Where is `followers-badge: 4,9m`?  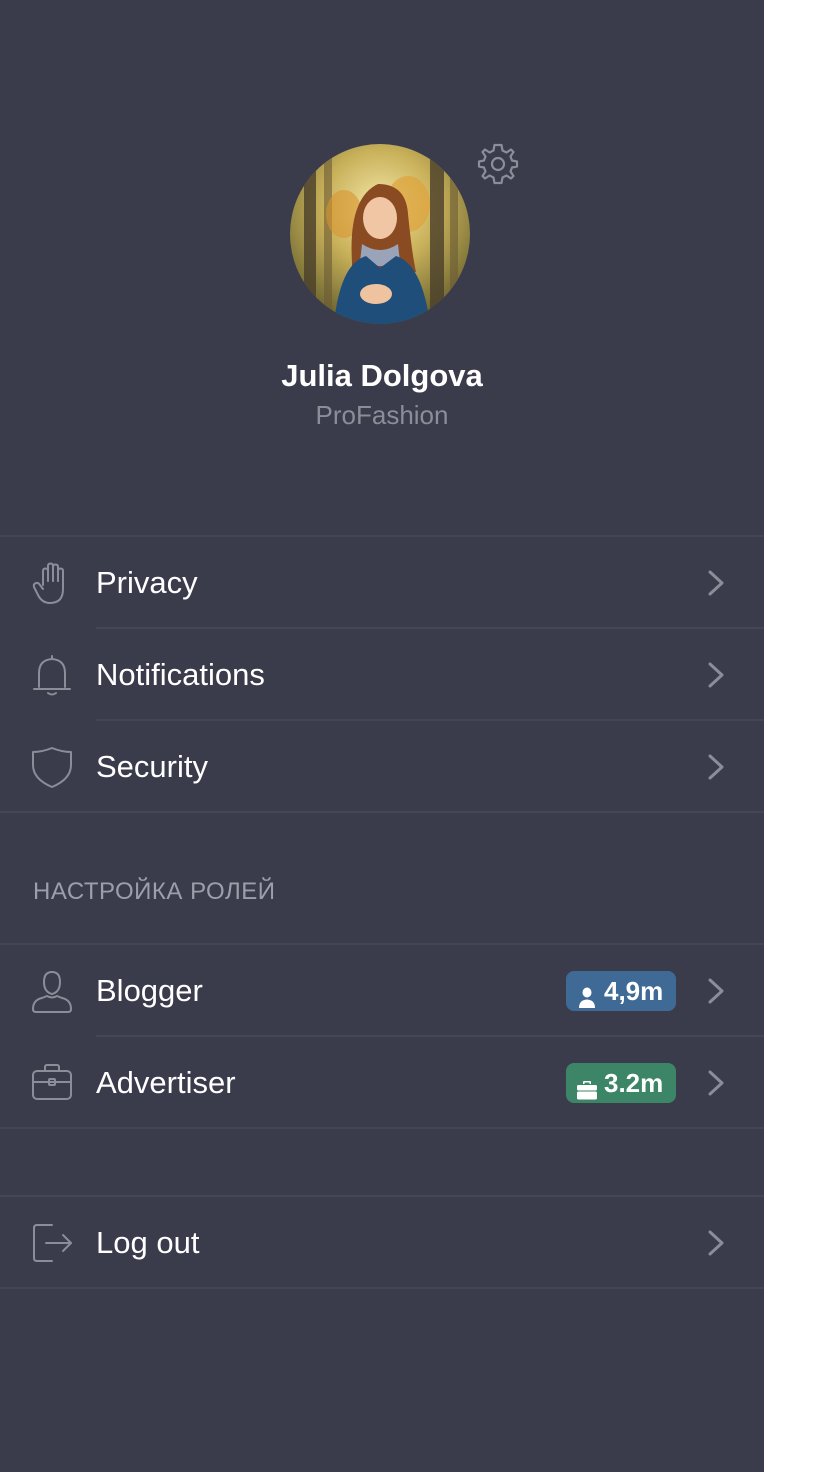
followers-badge: 4,9m is located at coordinates (621, 991).